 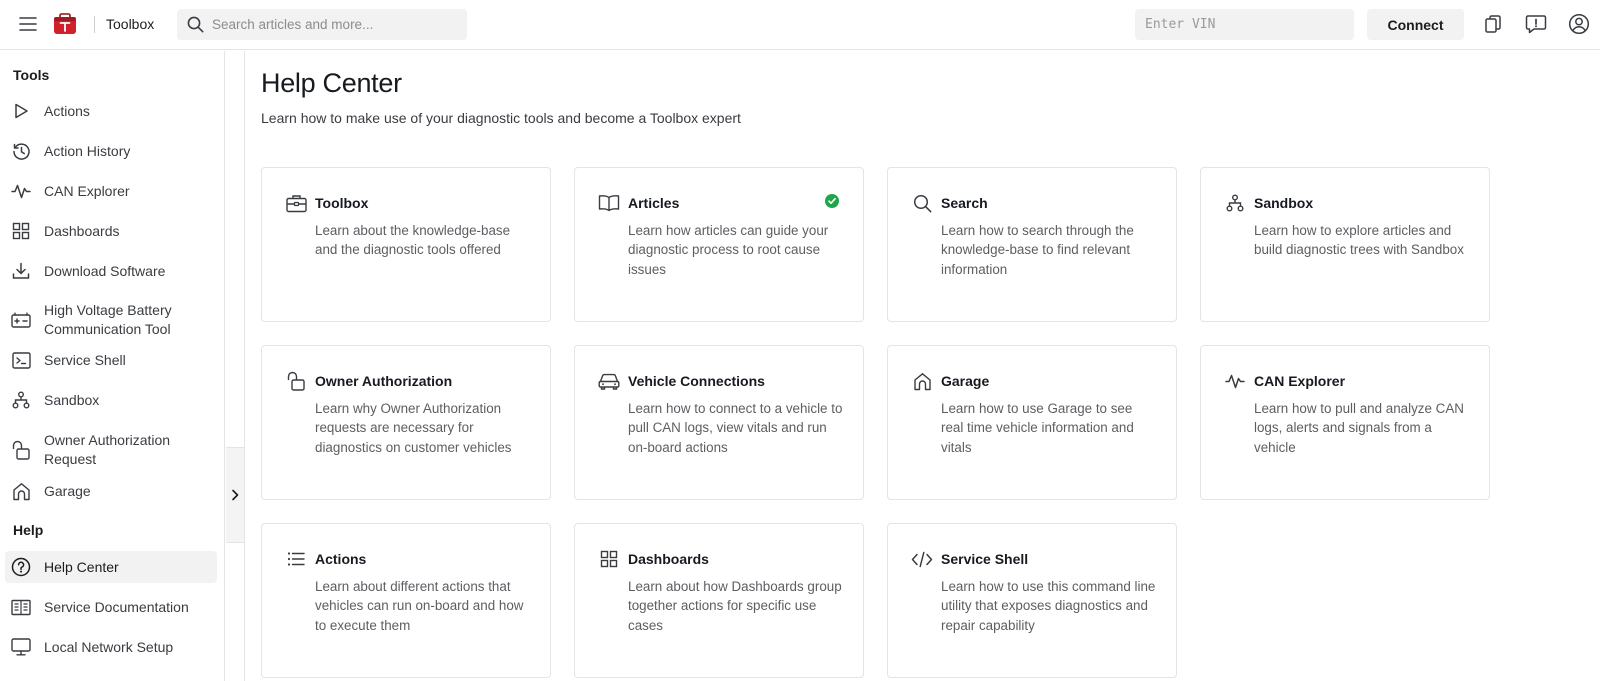 I want to click on sidebar-item-label: Download Software, so click(x=105, y=270).